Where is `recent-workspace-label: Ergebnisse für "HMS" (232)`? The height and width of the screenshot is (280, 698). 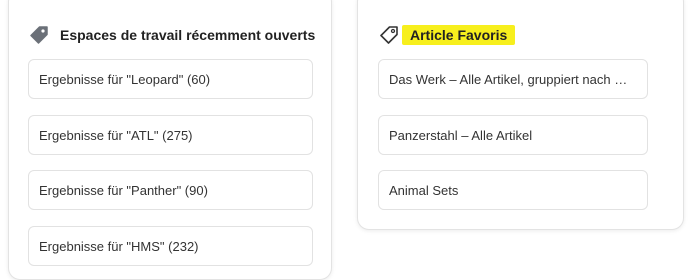
recent-workspace-label: Ergebnisse für "HMS" (232) is located at coordinates (119, 246).